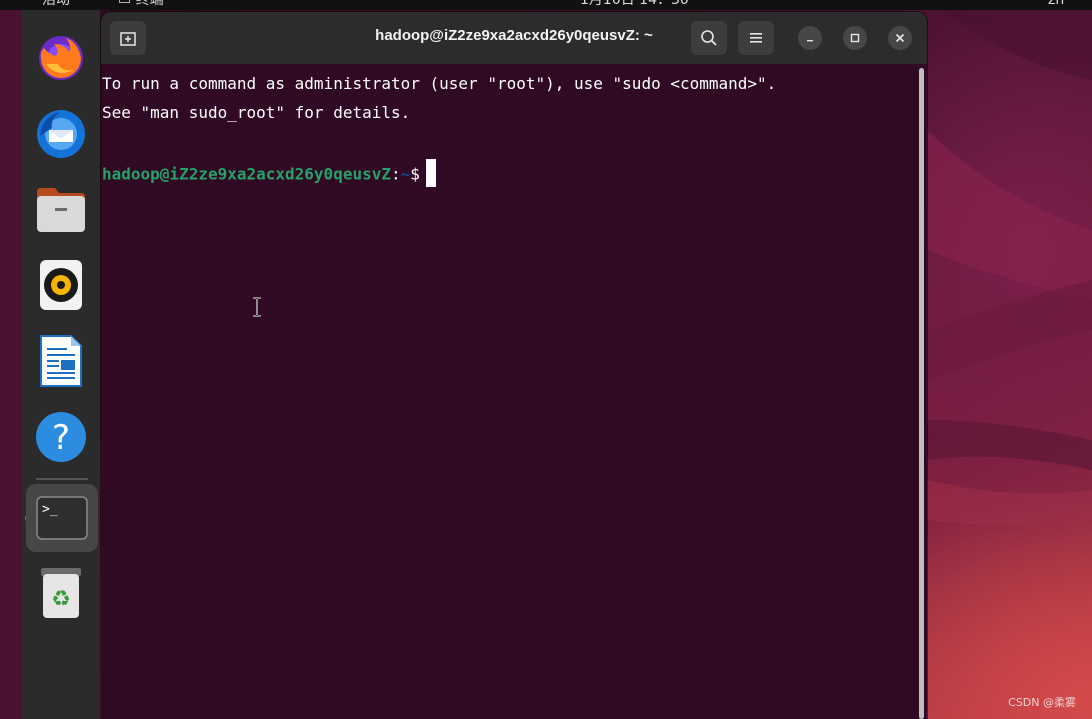  I want to click on dock-item-files, so click(61, 209).